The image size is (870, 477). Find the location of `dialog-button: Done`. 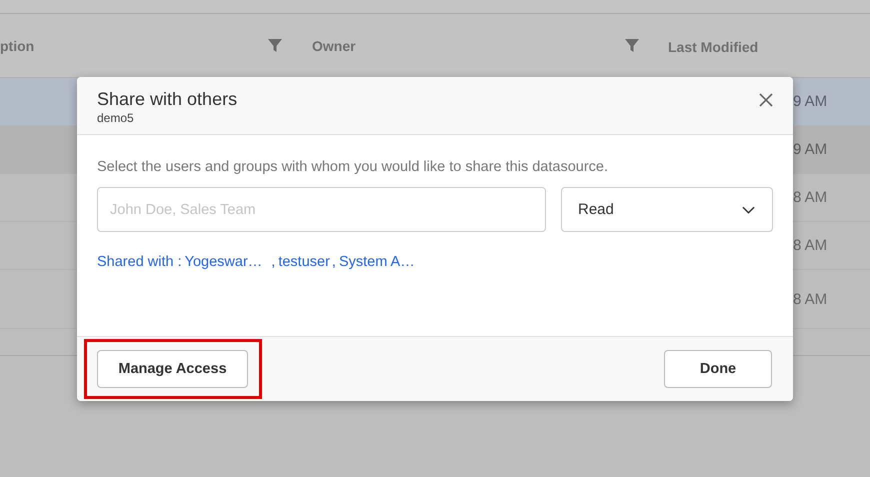

dialog-button: Done is located at coordinates (718, 369).